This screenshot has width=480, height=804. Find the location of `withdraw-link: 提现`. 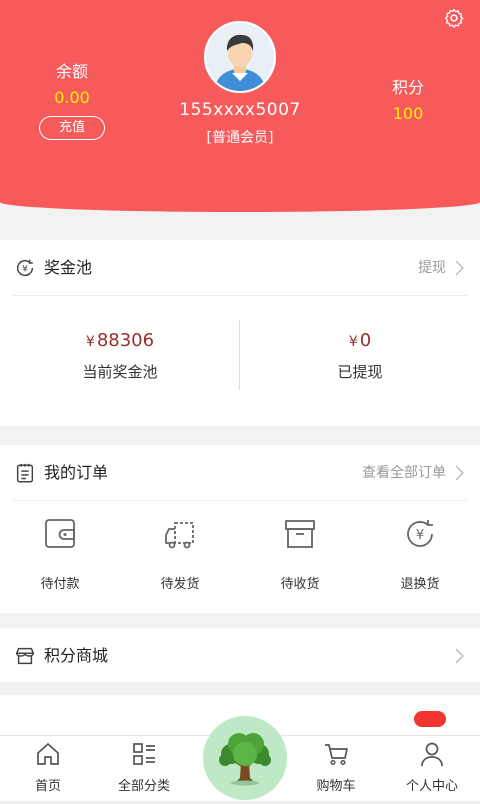

withdraw-link: 提现 is located at coordinates (432, 268).